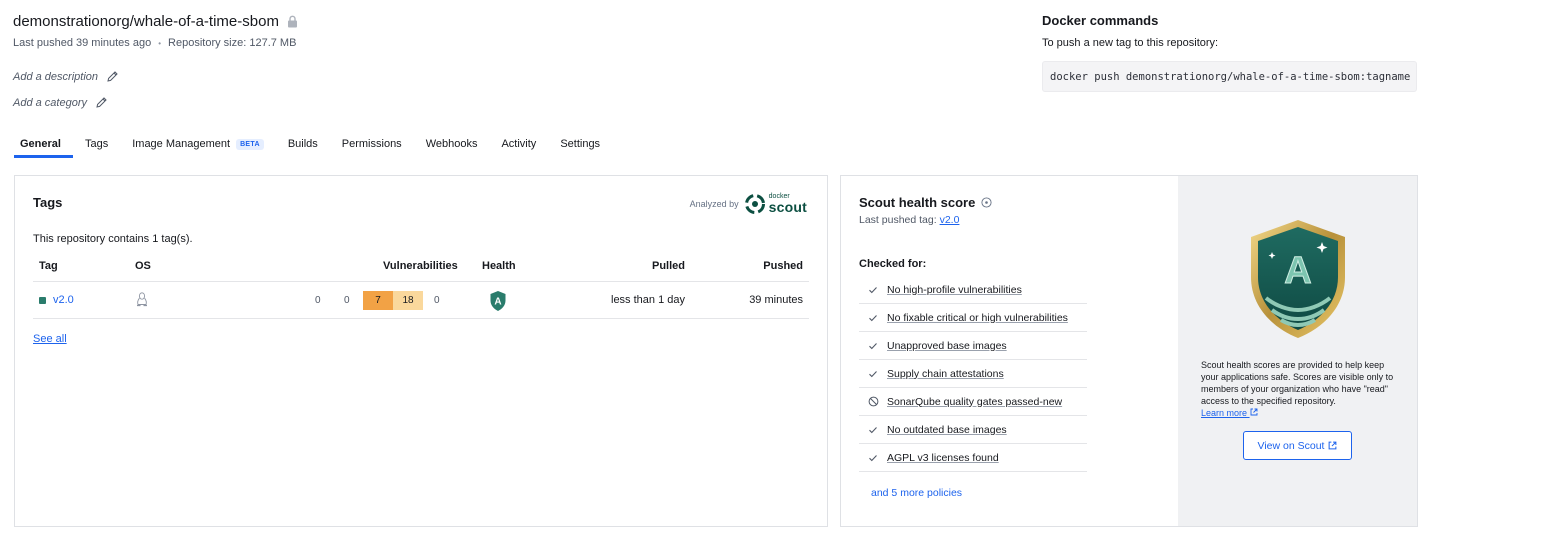 This screenshot has height=535, width=1566. I want to click on policy-label: No high-profile vulnerabilities, so click(954, 289).